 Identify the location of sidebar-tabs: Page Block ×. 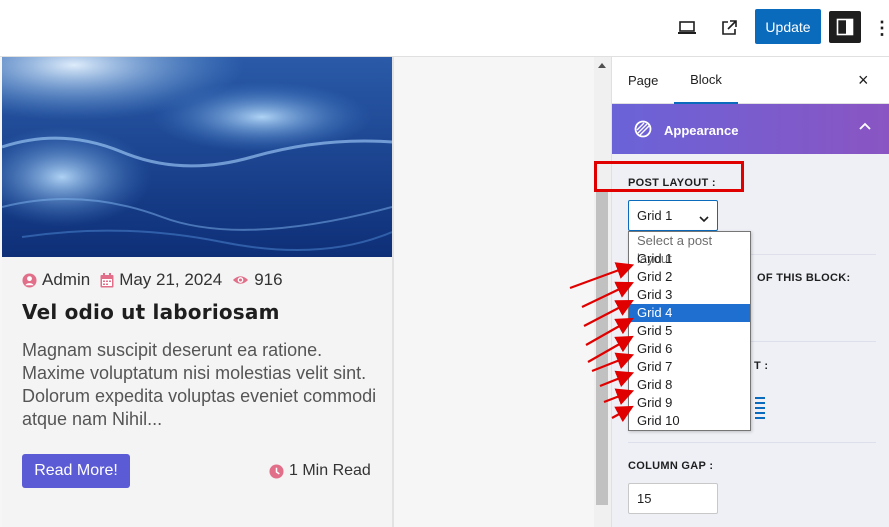
(750, 80).